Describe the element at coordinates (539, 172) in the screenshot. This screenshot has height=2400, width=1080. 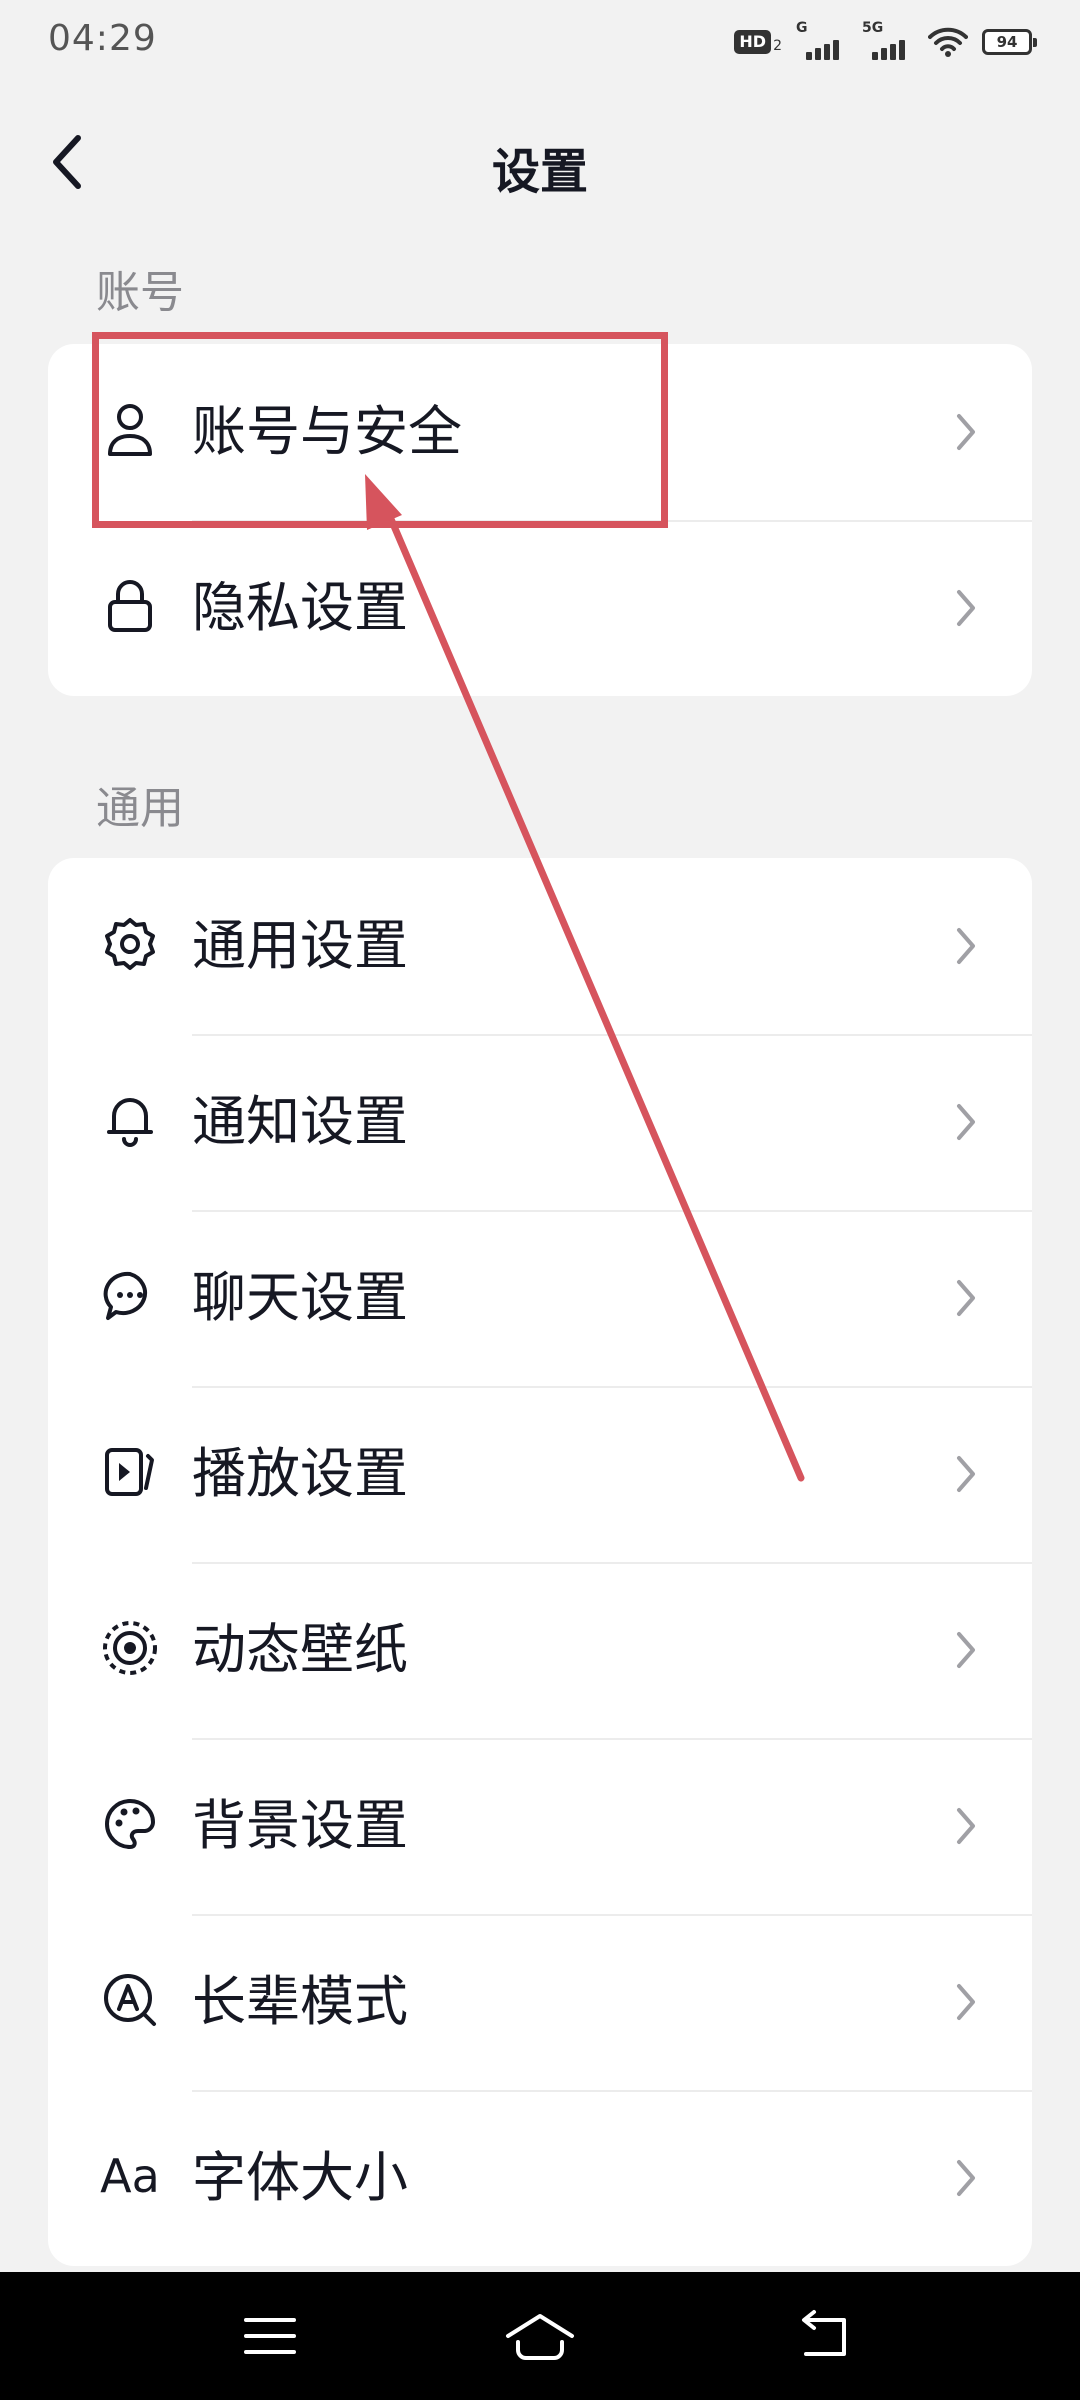
I see `page-title: 设置` at that location.